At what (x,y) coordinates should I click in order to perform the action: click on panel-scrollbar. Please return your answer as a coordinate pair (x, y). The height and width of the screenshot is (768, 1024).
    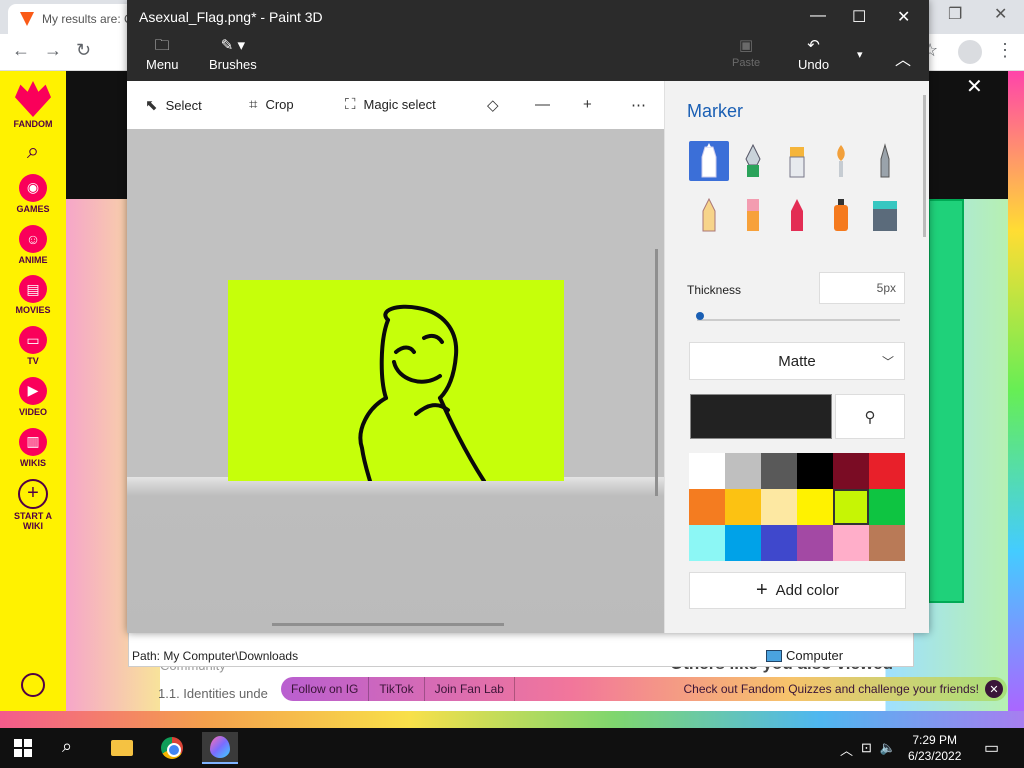
    Looking at the image, I should click on (924, 166).